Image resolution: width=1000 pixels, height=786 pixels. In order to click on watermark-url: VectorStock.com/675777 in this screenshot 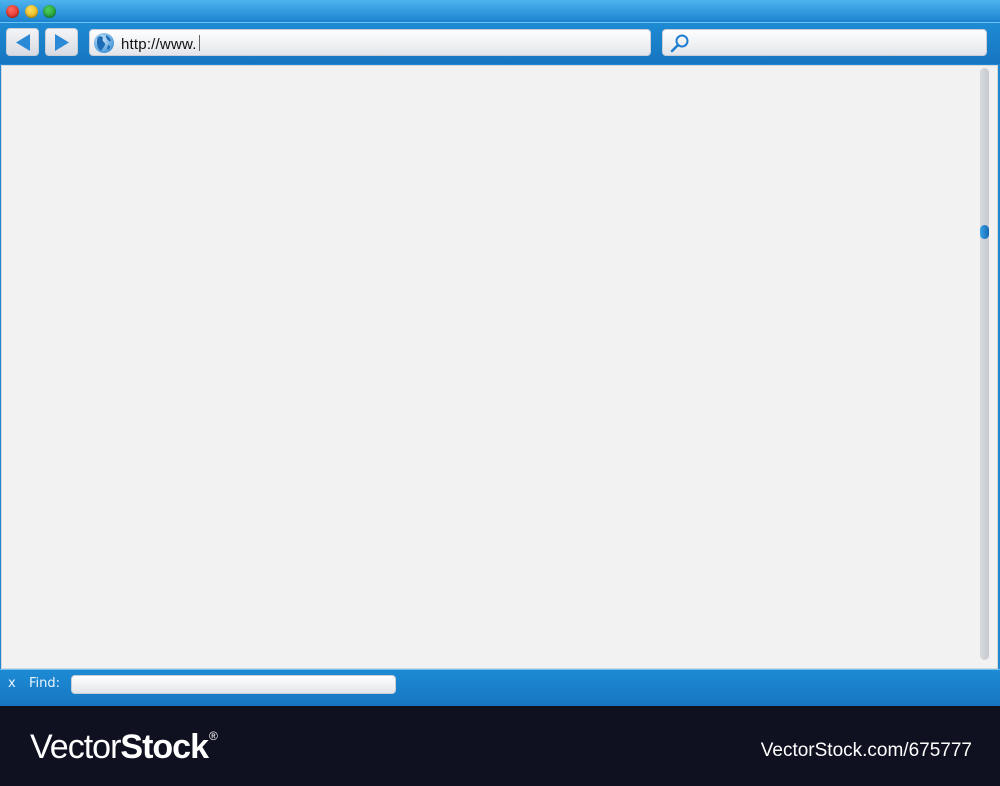, I will do `click(866, 750)`.